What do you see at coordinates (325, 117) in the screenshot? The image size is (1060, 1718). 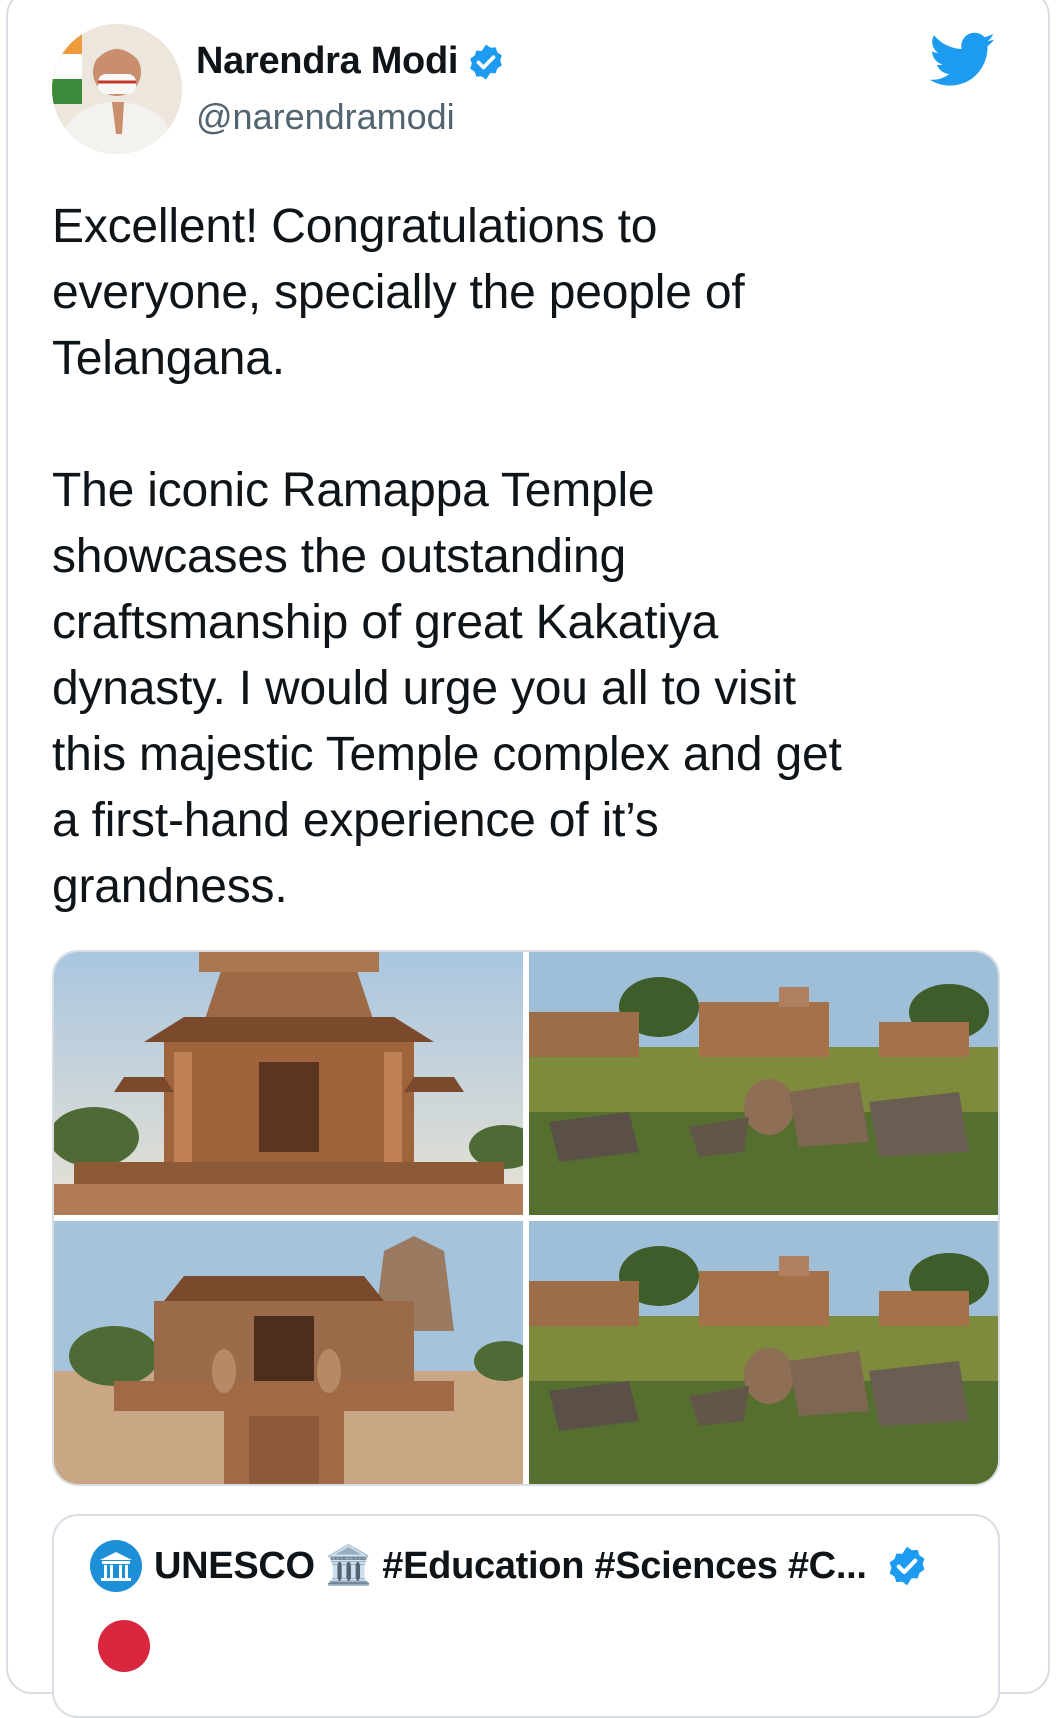 I see `author-handle: @narendramodi` at bounding box center [325, 117].